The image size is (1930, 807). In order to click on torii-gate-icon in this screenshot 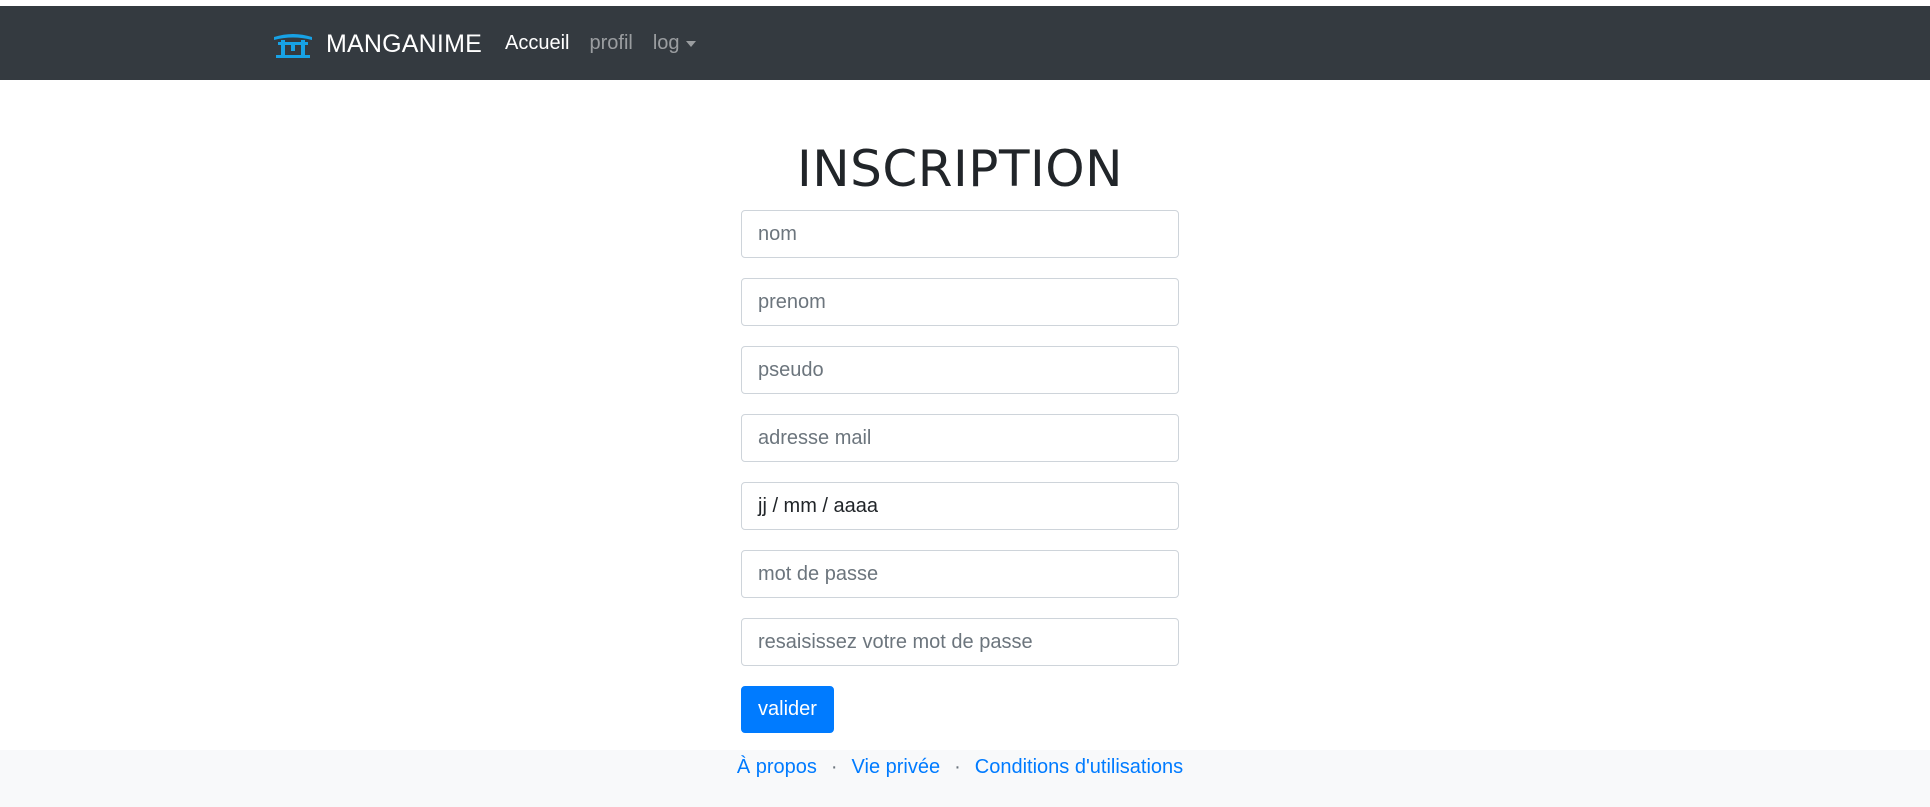, I will do `click(293, 44)`.